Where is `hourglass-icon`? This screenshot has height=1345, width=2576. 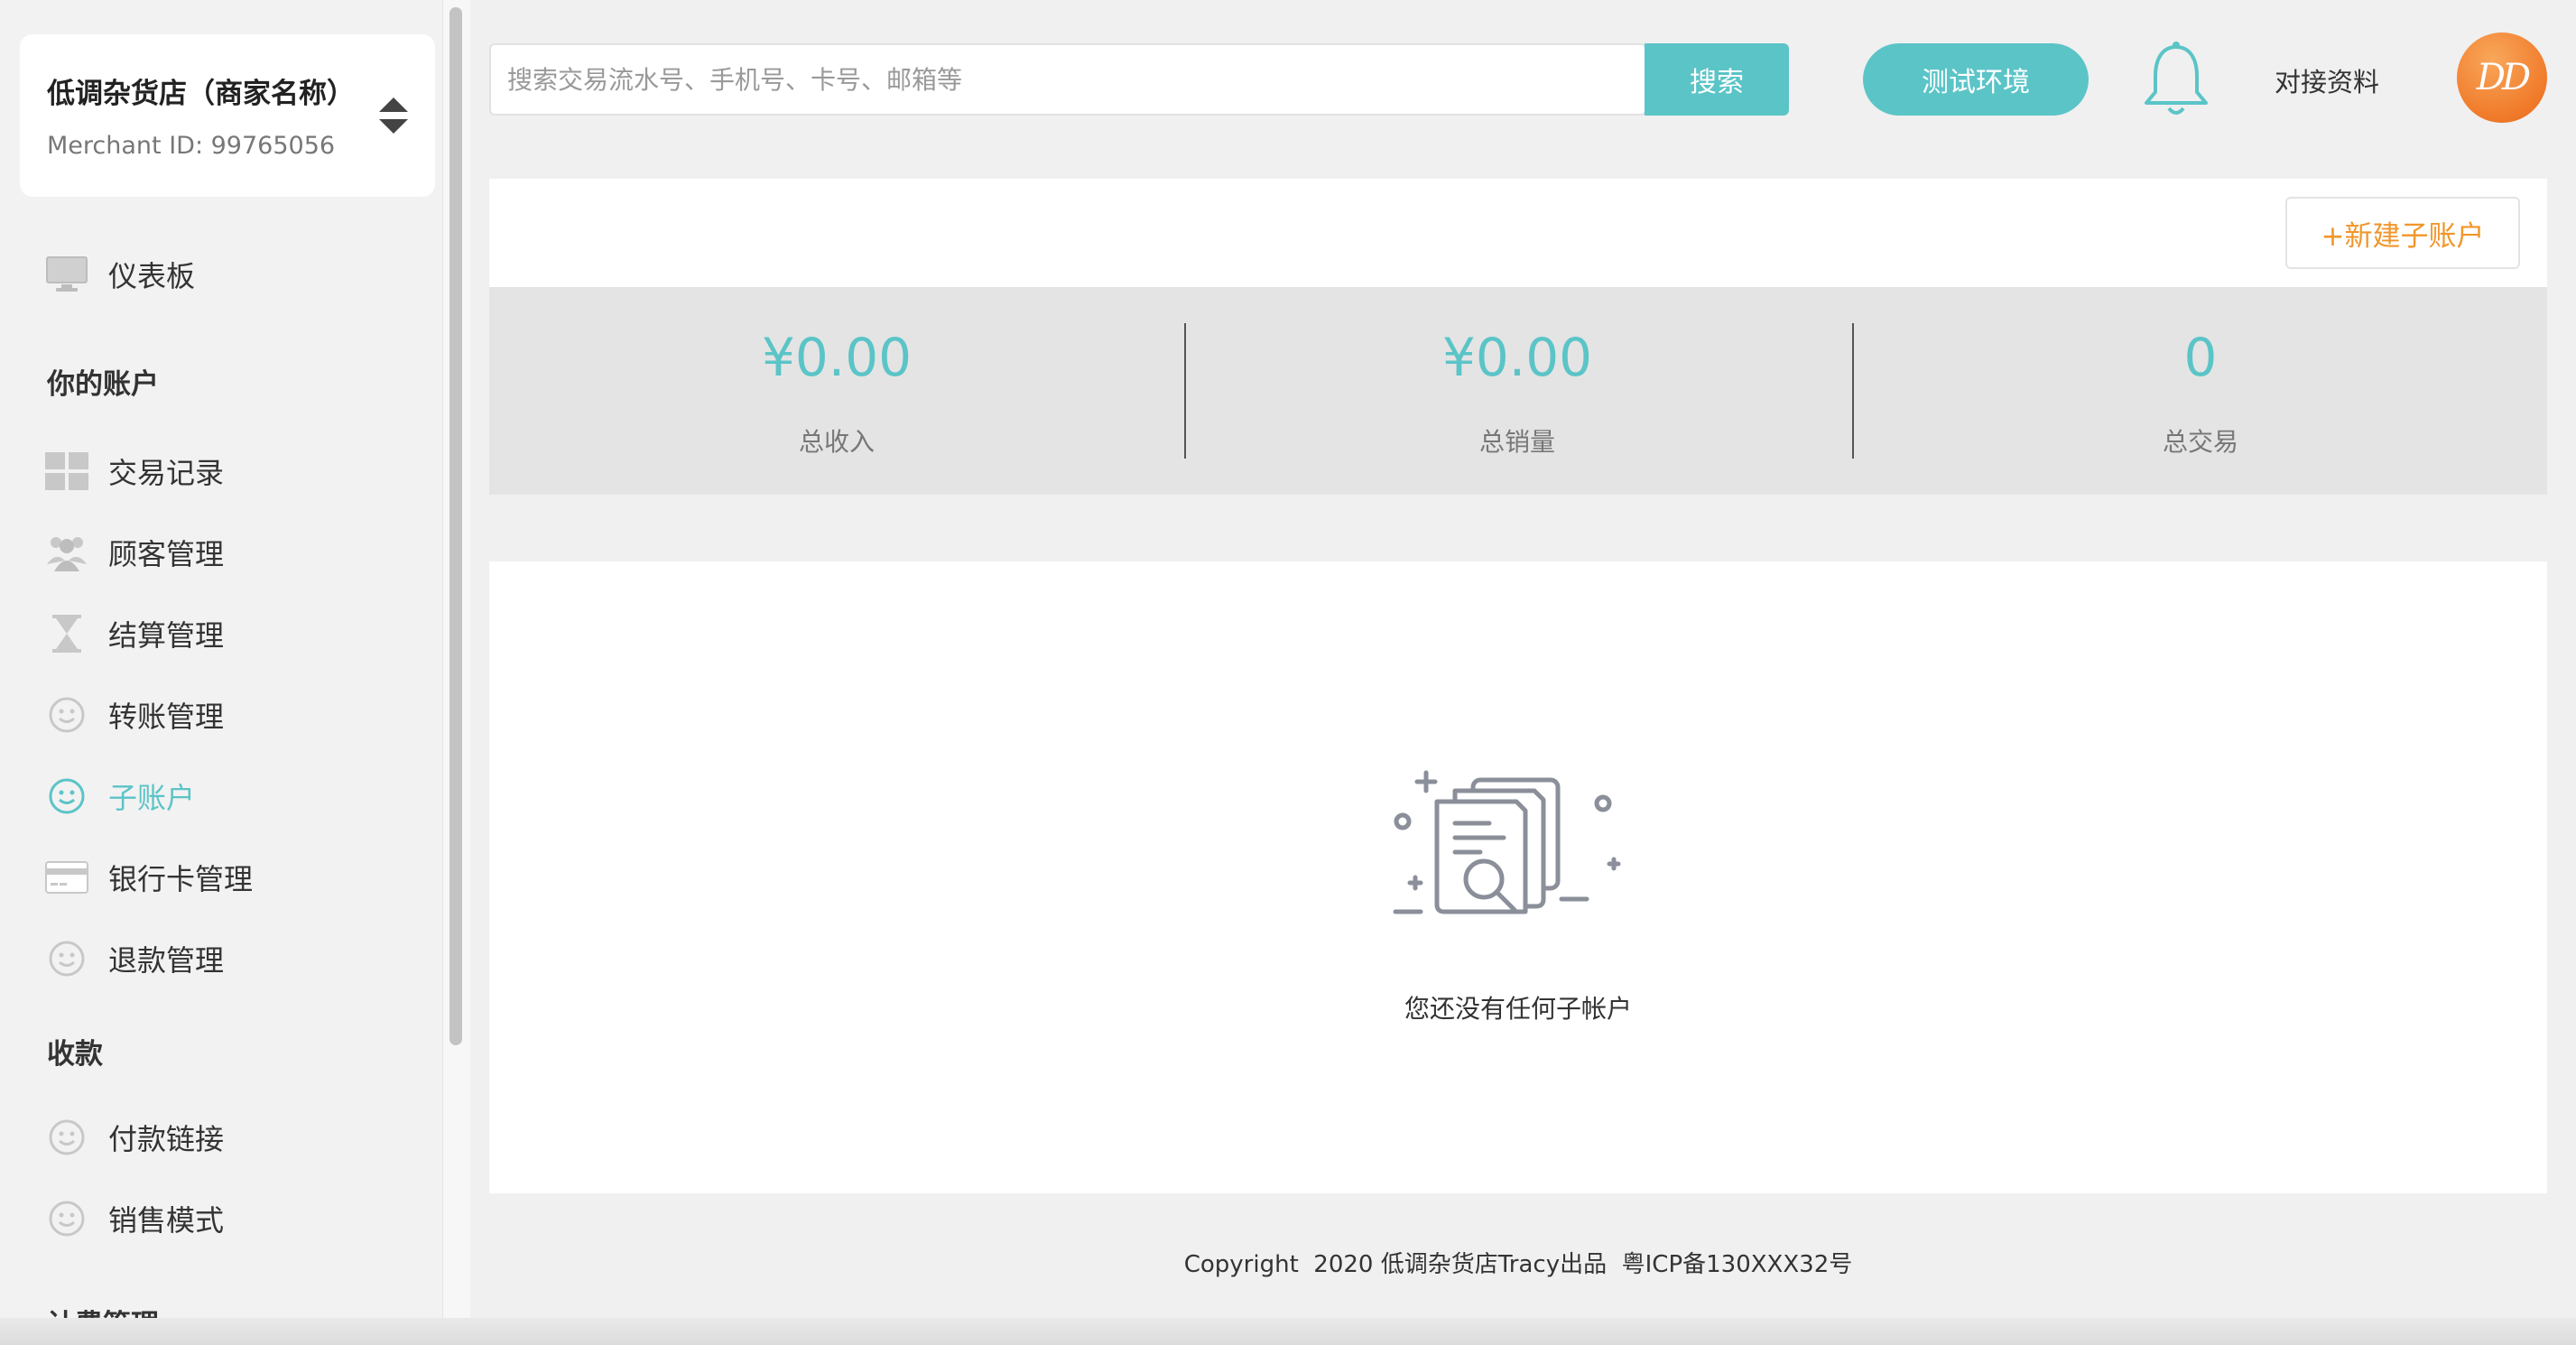 hourglass-icon is located at coordinates (66, 633).